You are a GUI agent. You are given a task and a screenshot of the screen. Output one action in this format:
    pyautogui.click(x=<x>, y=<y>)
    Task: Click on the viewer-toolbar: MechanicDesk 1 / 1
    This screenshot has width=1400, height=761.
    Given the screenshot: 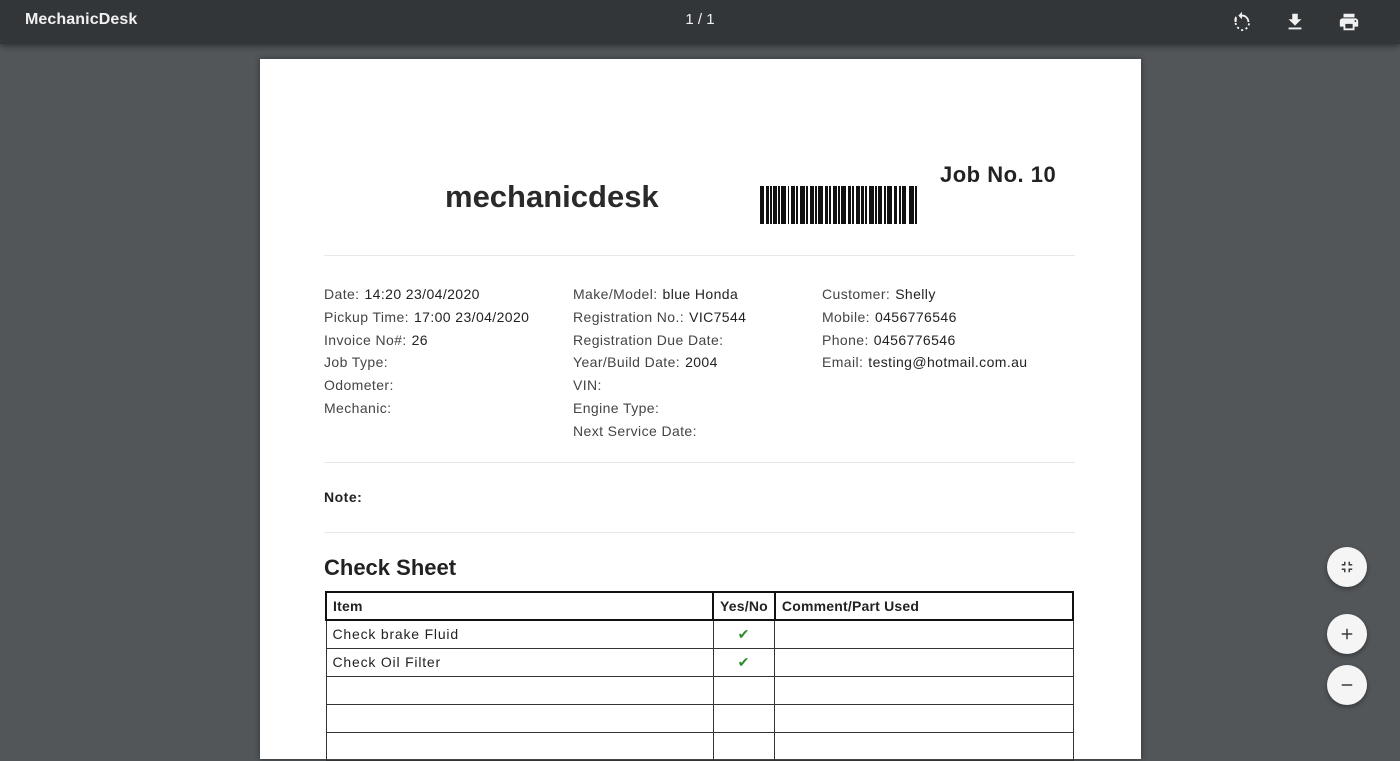 What is the action you would take?
    pyautogui.click(x=700, y=22)
    